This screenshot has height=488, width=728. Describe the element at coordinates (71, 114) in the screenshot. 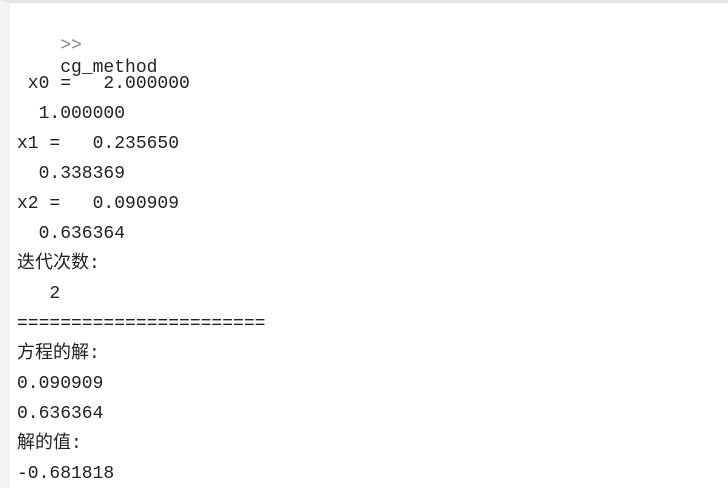

I see `output-line: 1.000000` at that location.